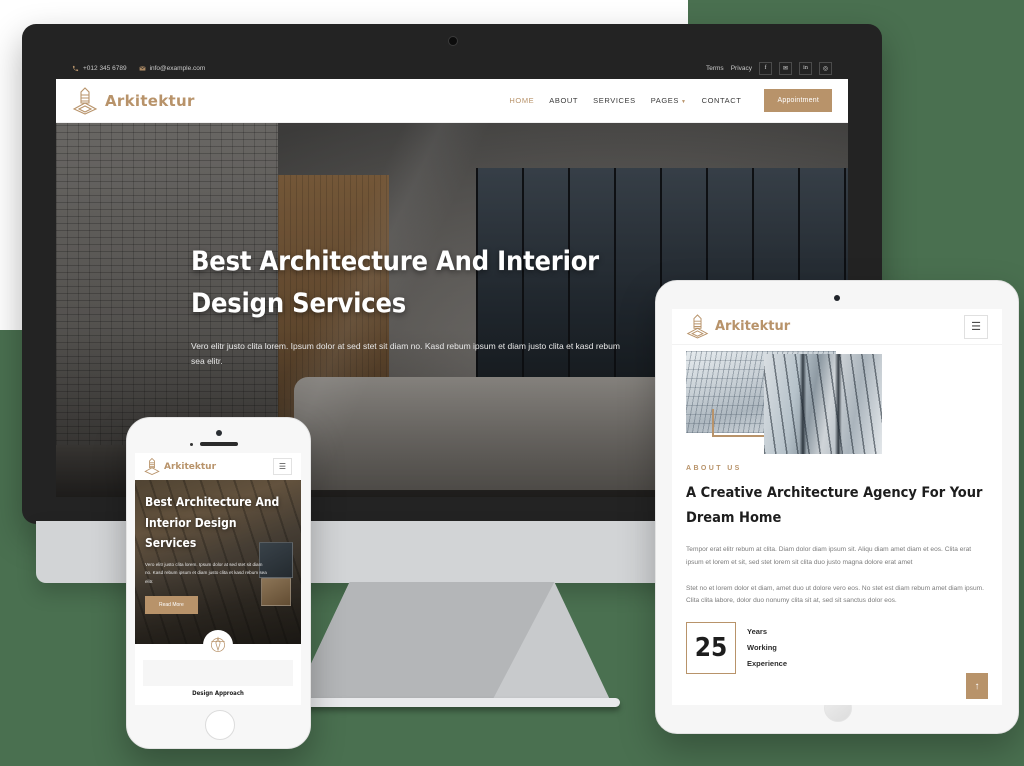 The width and height of the screenshot is (1024, 766). I want to click on topbar-phone: +012 345 6789, so click(99, 68).